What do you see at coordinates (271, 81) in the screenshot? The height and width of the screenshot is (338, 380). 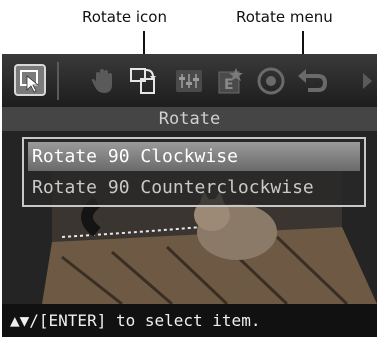 I see `eye-icon` at bounding box center [271, 81].